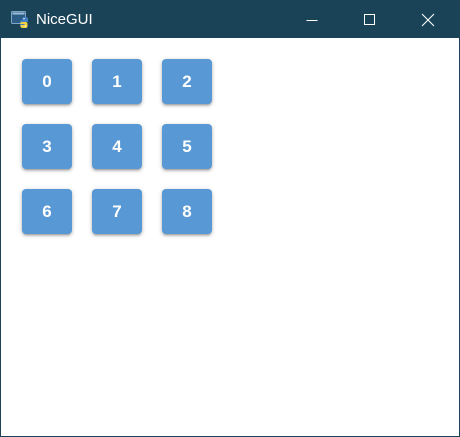 This screenshot has height=437, width=460. I want to click on number-button-8: 8, so click(187, 211).